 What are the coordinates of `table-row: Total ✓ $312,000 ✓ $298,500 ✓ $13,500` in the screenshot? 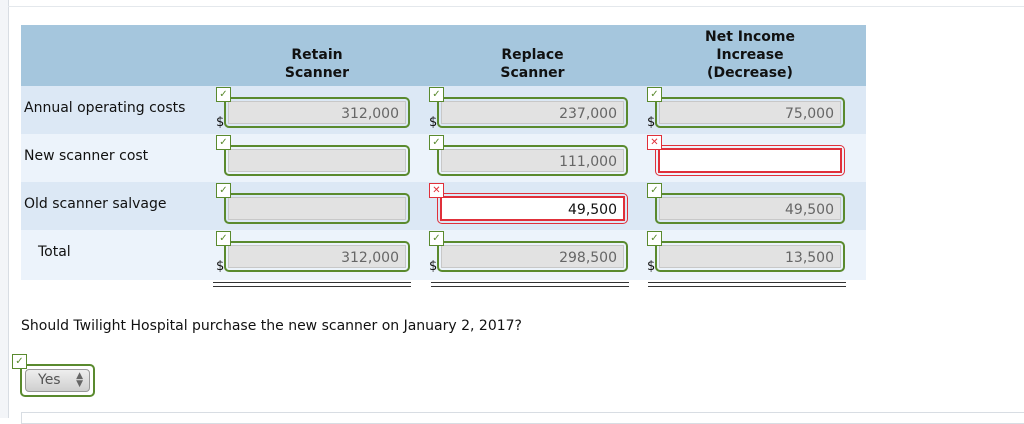 It's located at (443, 258).